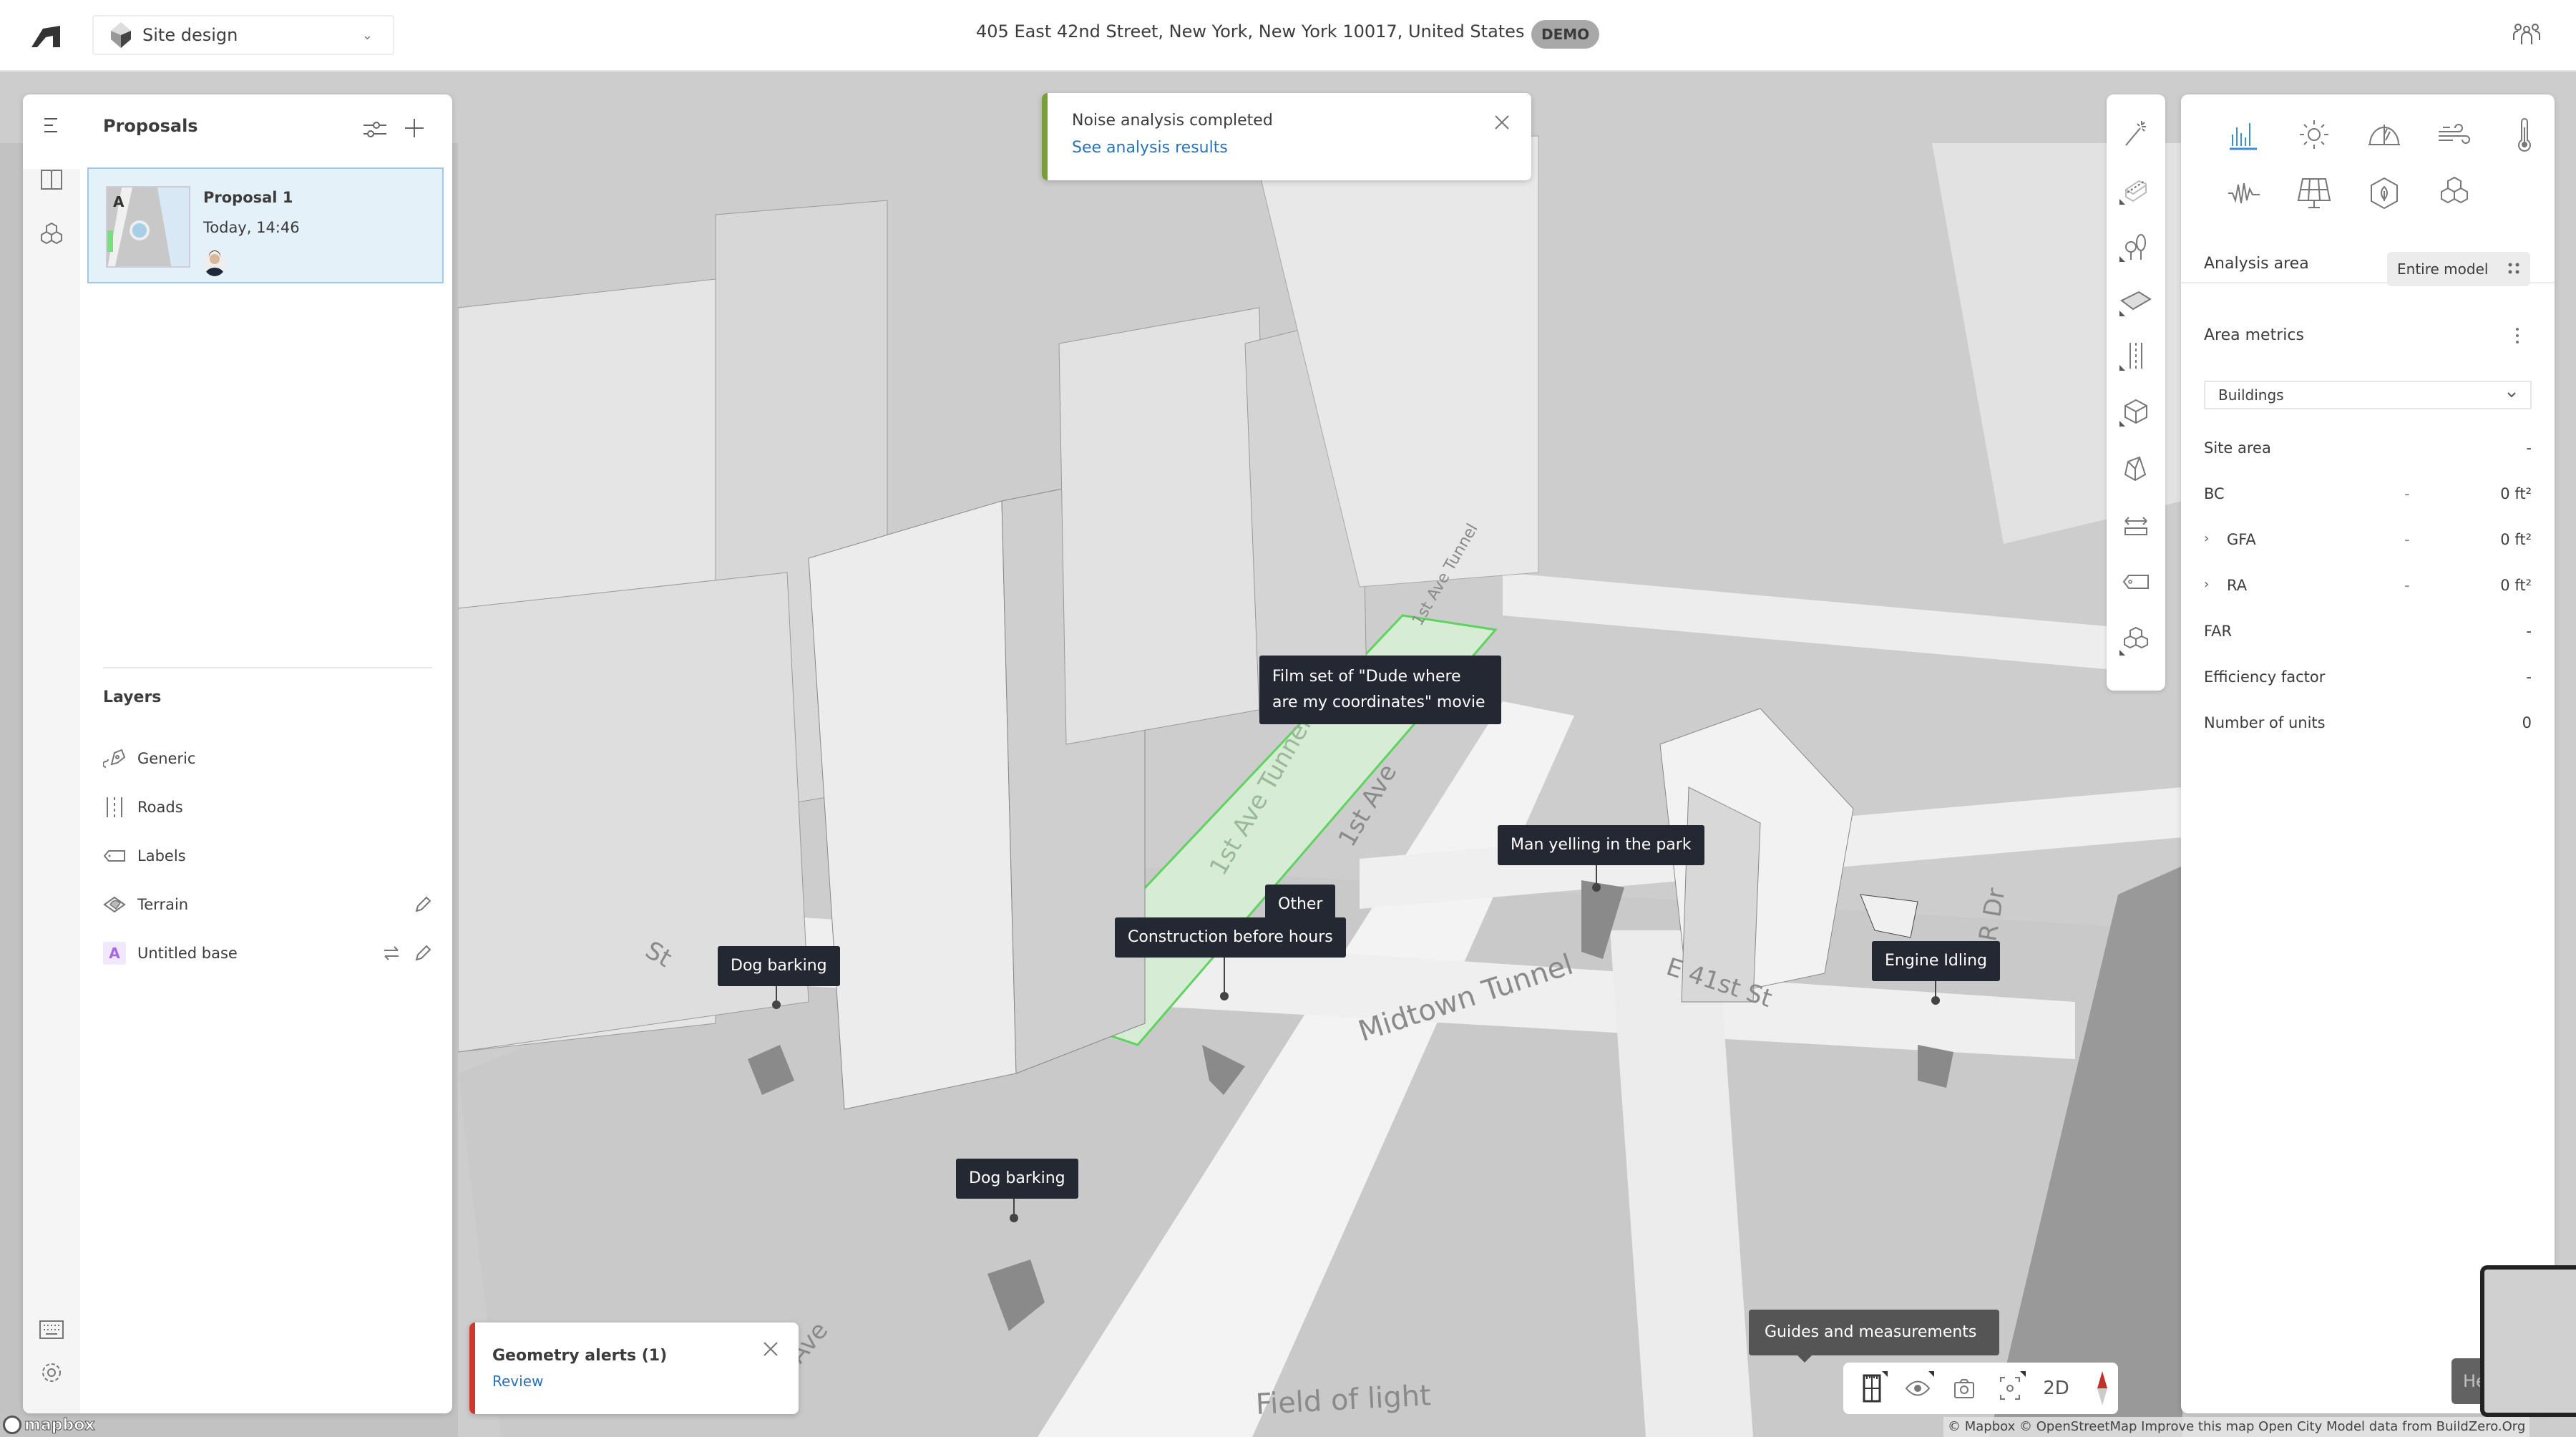 Image resolution: width=2576 pixels, height=1437 pixels. What do you see at coordinates (267, 758) in the screenshot?
I see `layer-item-generic: Generic` at bounding box center [267, 758].